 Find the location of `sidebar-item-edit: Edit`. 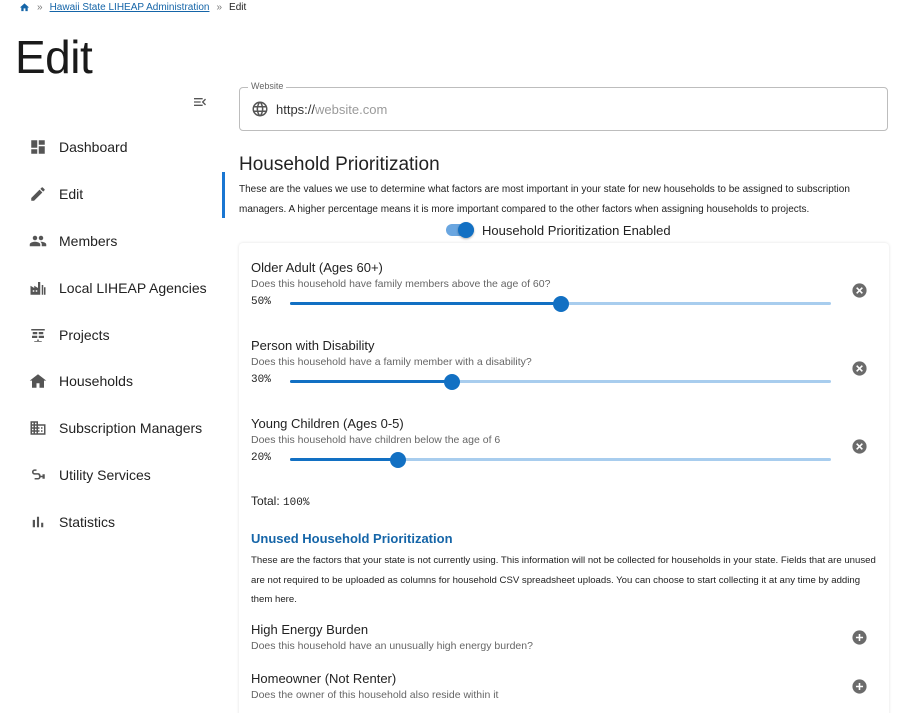

sidebar-item-edit: Edit is located at coordinates (111, 194).